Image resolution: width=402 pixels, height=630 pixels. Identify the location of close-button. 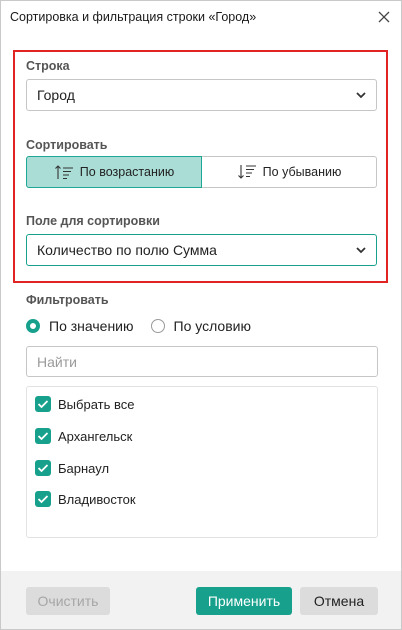
(384, 17).